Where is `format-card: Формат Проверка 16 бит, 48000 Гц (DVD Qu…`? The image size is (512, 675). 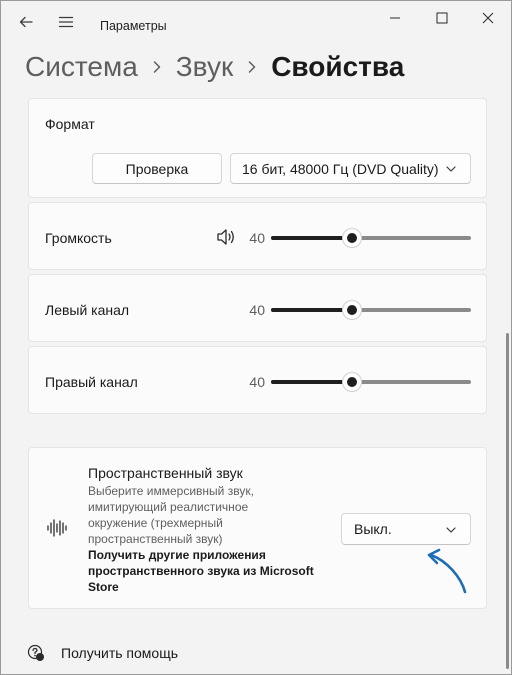
format-card: Формат Проверка 16 бит, 48000 Гц (DVD Qu… is located at coordinates (257, 148).